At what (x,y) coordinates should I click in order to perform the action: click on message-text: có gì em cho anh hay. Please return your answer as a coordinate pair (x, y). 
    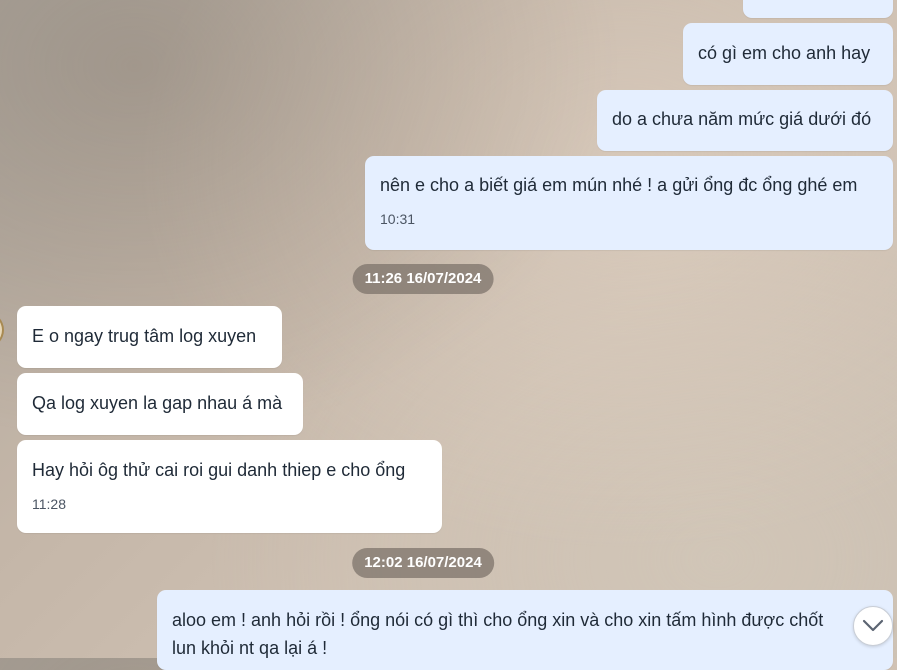
    Looking at the image, I should click on (784, 53).